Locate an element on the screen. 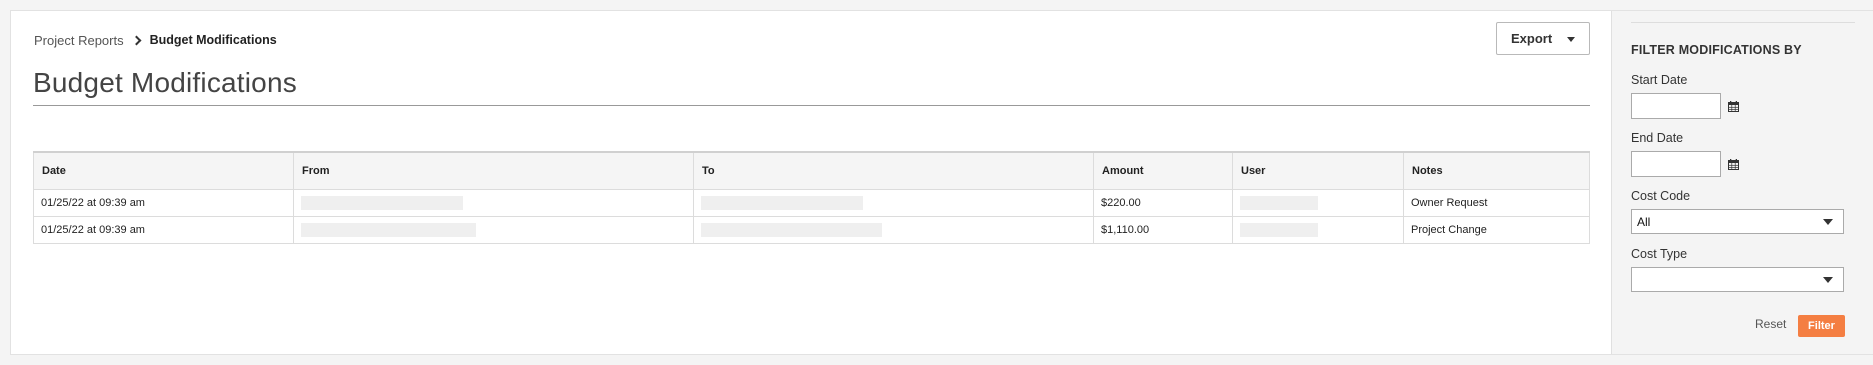  cost-type-select is located at coordinates (1737, 279).